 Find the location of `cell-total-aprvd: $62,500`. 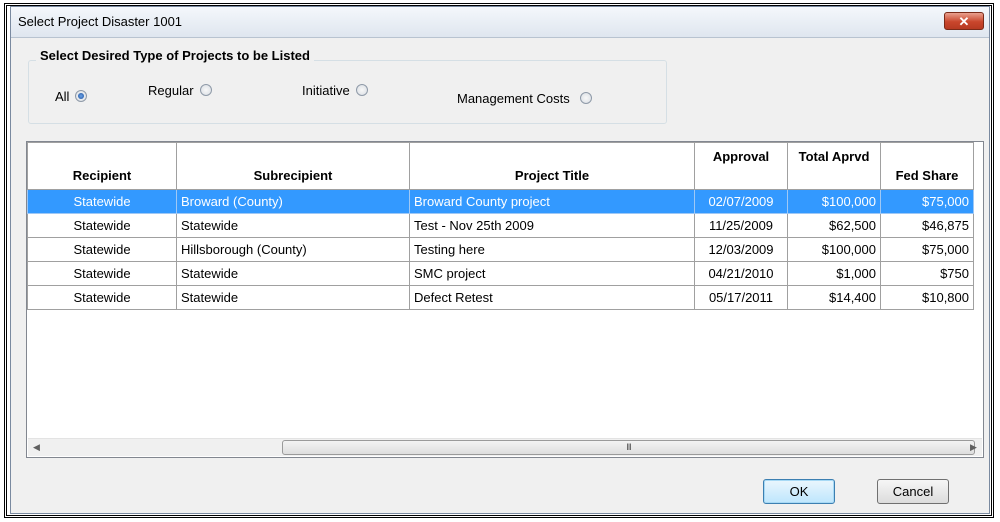

cell-total-aprvd: $62,500 is located at coordinates (834, 225).